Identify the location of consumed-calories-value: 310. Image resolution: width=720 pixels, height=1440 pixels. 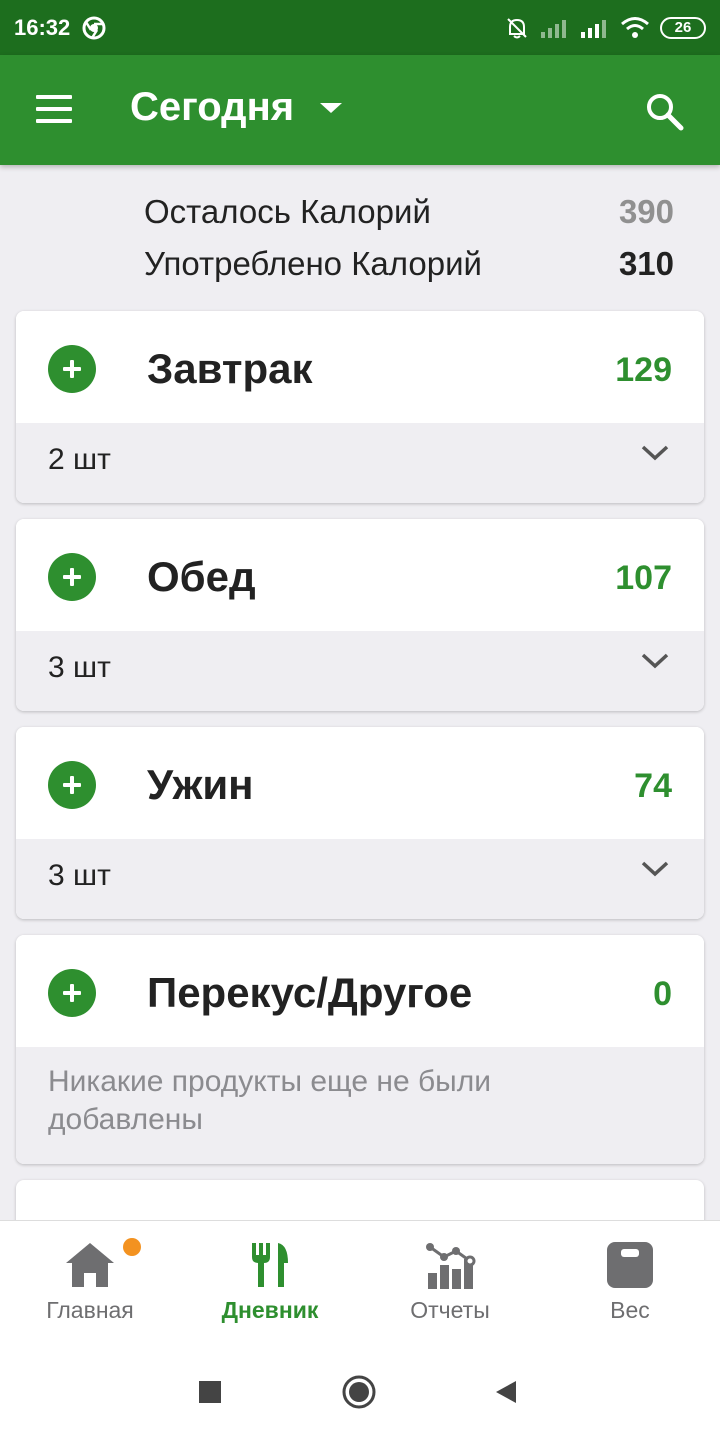
(646, 263).